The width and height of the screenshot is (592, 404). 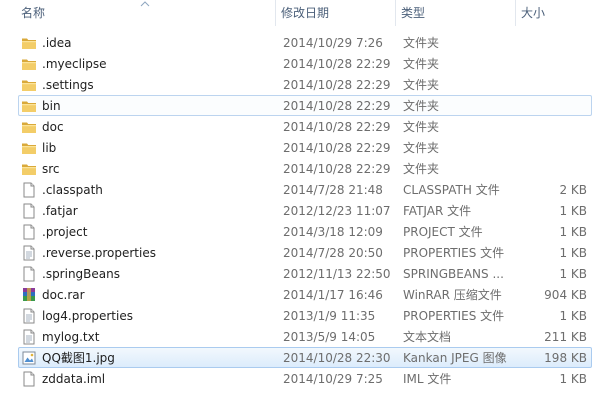 What do you see at coordinates (333, 379) in the screenshot?
I see `file-date-modified: 2014/10/29 7:25` at bounding box center [333, 379].